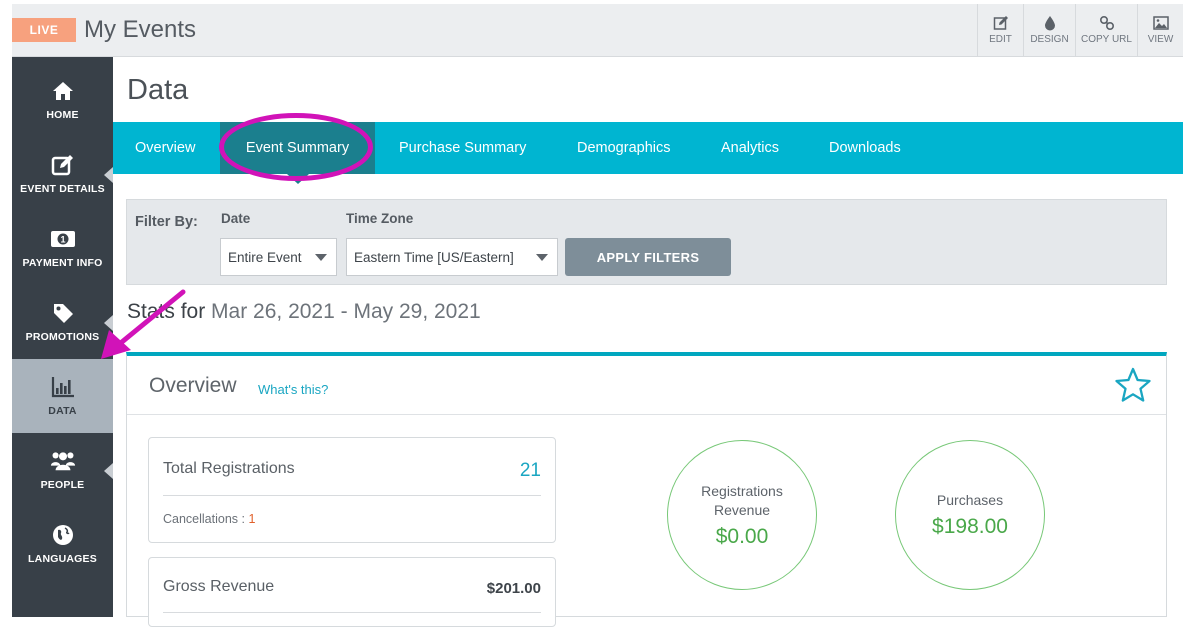  Describe the element at coordinates (62, 189) in the screenshot. I see `sidebar-item-label: EVENT DETAILS` at that location.